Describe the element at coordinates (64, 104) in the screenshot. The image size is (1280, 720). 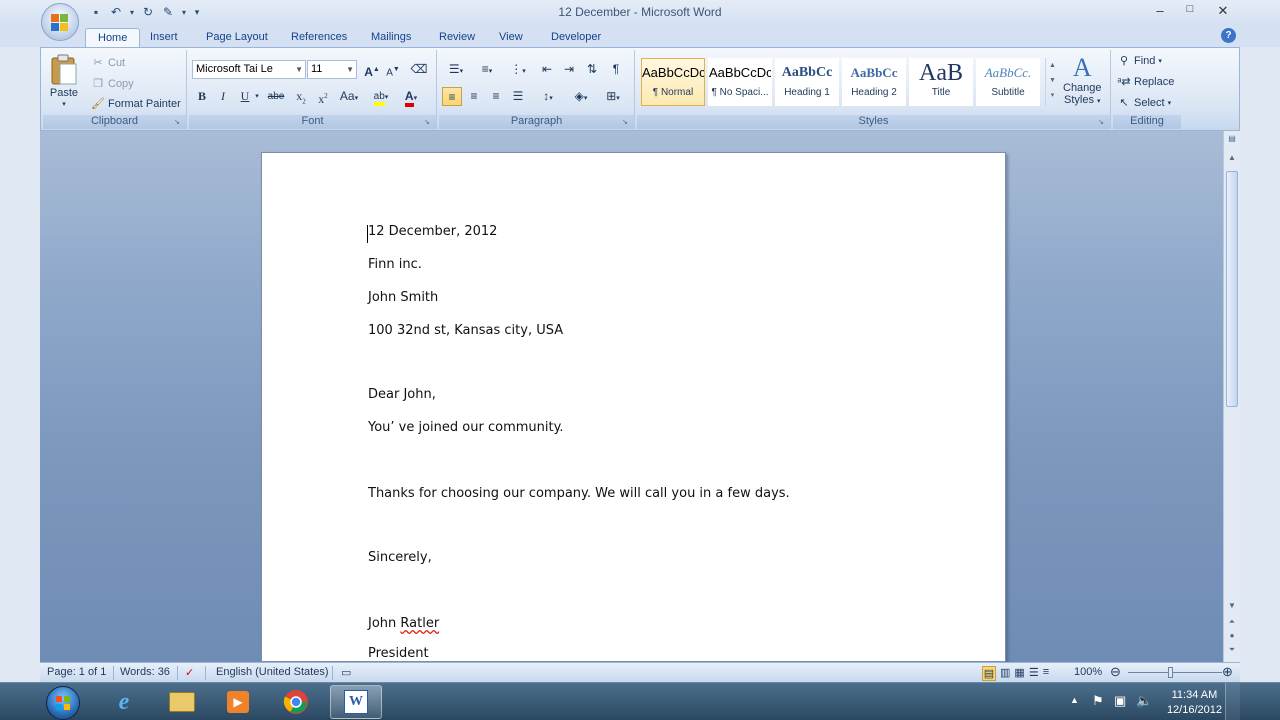
I see `paste-dropdown-icon: ▾` at that location.